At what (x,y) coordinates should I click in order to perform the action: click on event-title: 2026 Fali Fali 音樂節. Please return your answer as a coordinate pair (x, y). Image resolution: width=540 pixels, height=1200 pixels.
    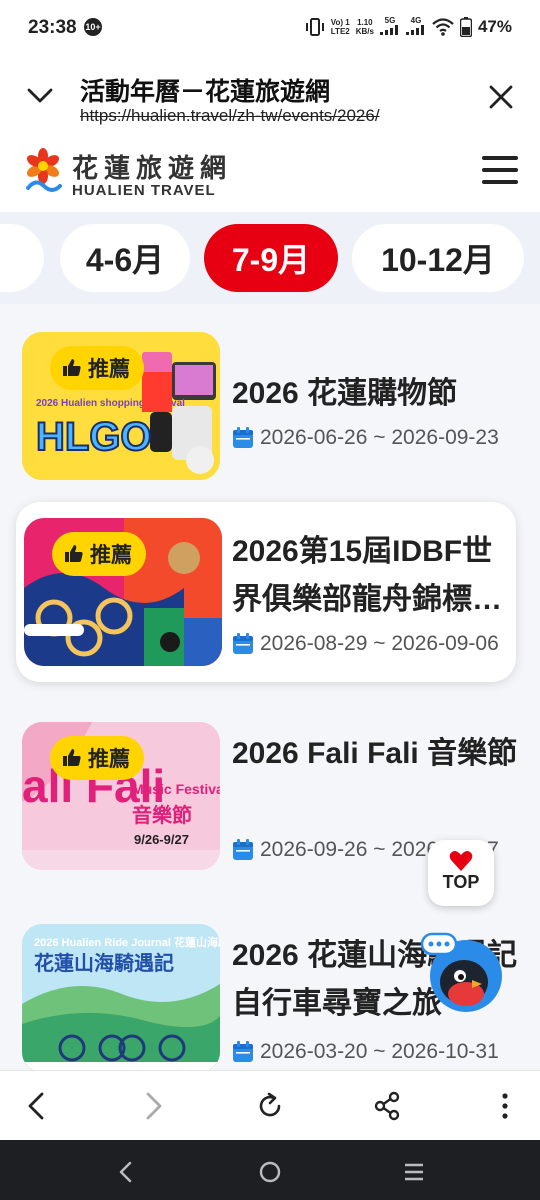
    Looking at the image, I should click on (382, 754).